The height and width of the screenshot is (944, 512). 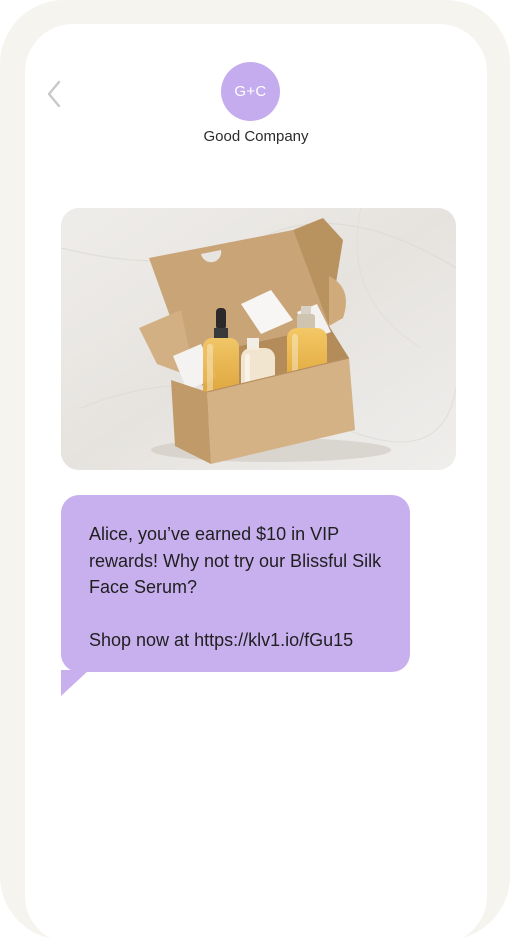 What do you see at coordinates (75, 683) in the screenshot?
I see `bubble-tail` at bounding box center [75, 683].